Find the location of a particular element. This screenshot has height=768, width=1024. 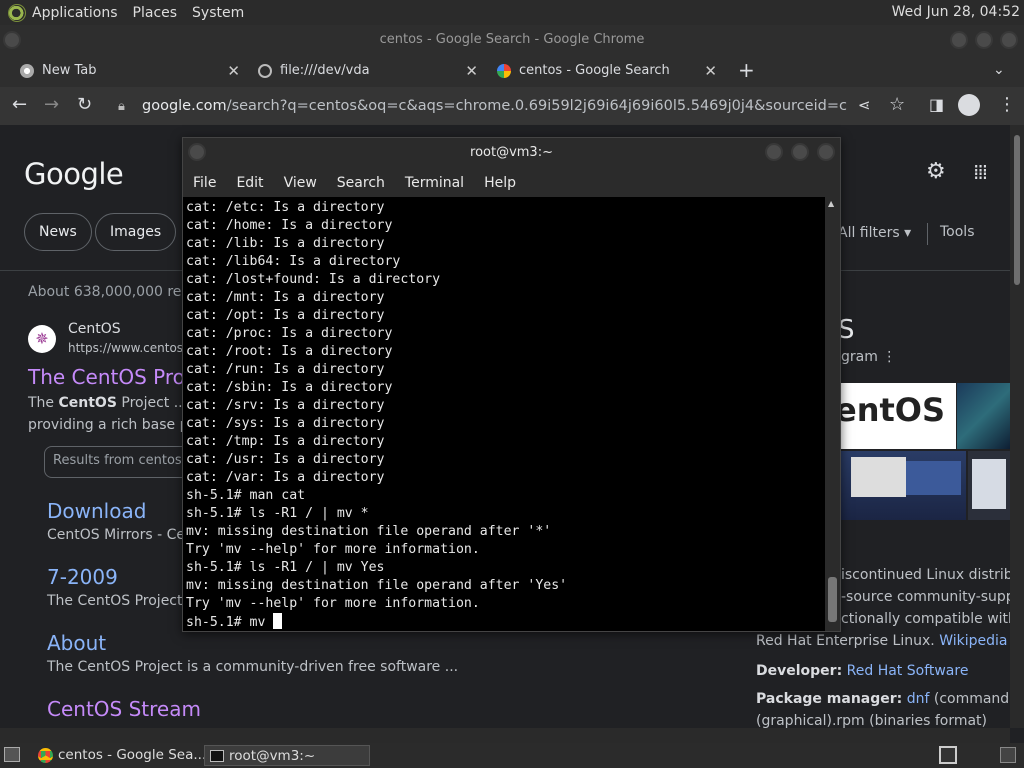

kp-developer-label: Developer: is located at coordinates (799, 671).